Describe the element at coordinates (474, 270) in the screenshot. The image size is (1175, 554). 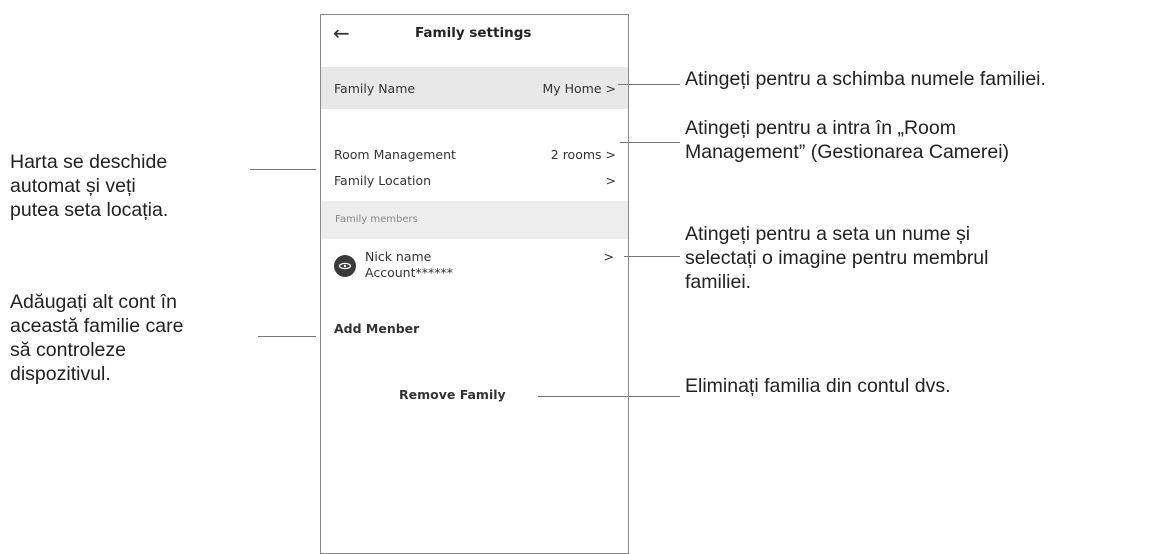
I see `member-row: Nick name Account****** >` at that location.